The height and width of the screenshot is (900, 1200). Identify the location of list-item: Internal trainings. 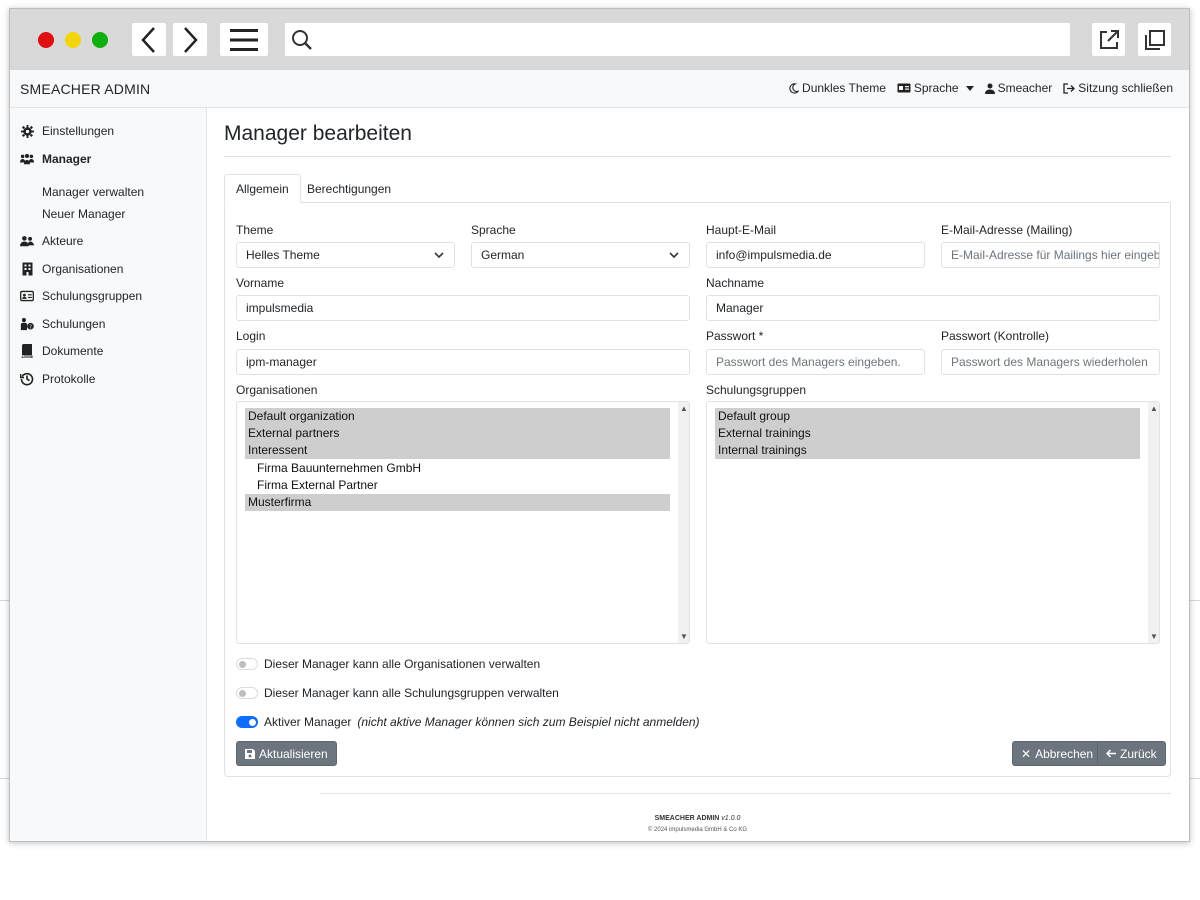
(927, 450).